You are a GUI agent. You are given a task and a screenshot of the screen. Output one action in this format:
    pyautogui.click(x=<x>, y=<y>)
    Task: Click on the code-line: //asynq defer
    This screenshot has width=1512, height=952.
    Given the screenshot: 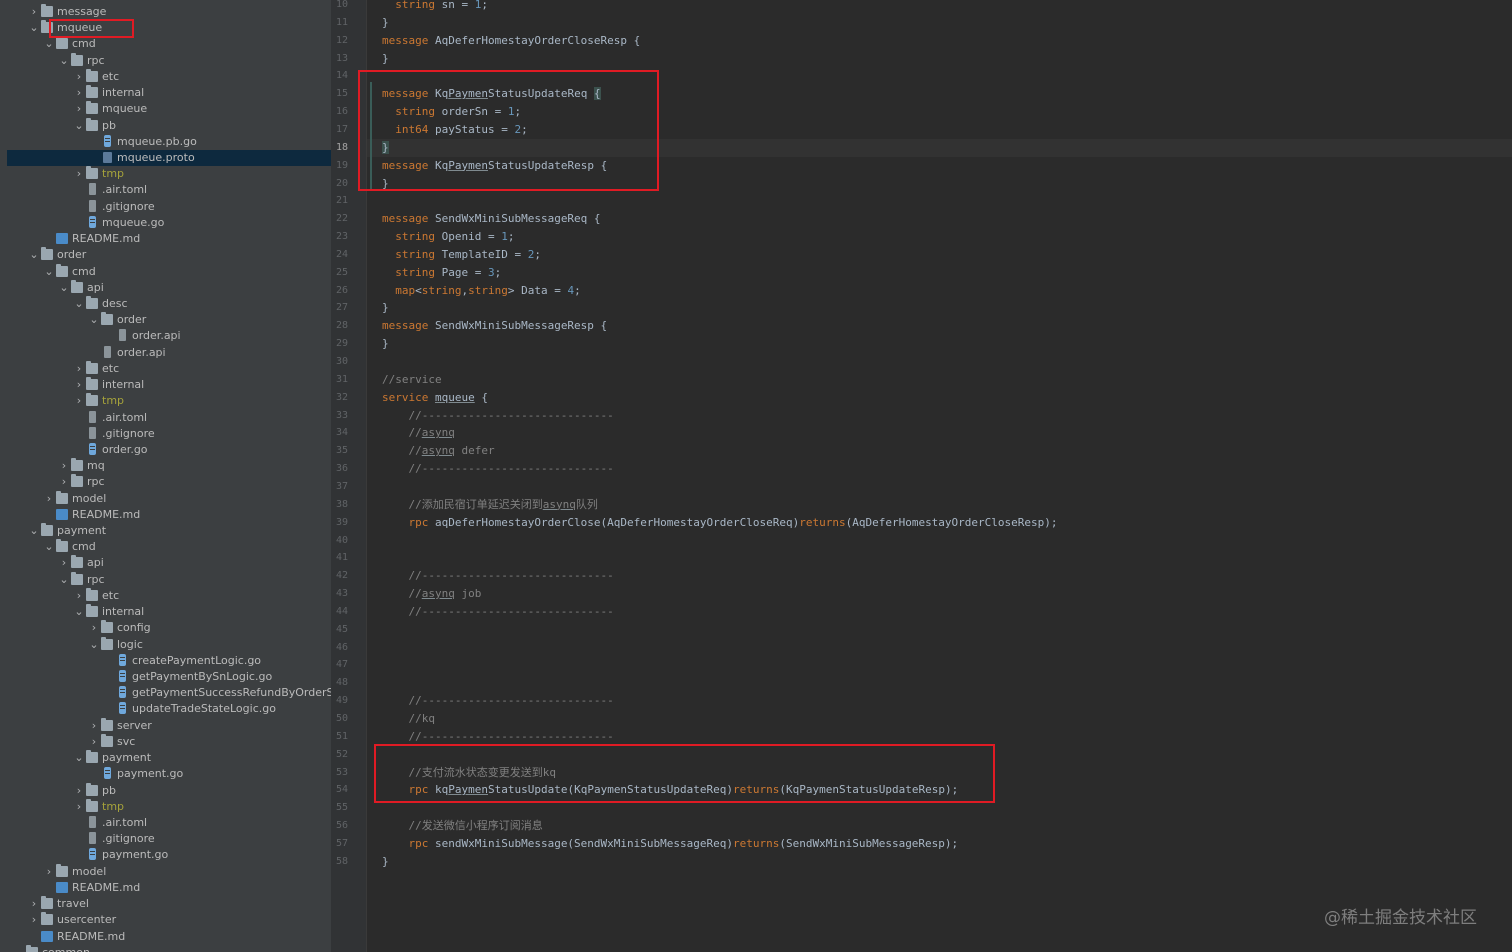 What is the action you would take?
    pyautogui.click(x=438, y=451)
    